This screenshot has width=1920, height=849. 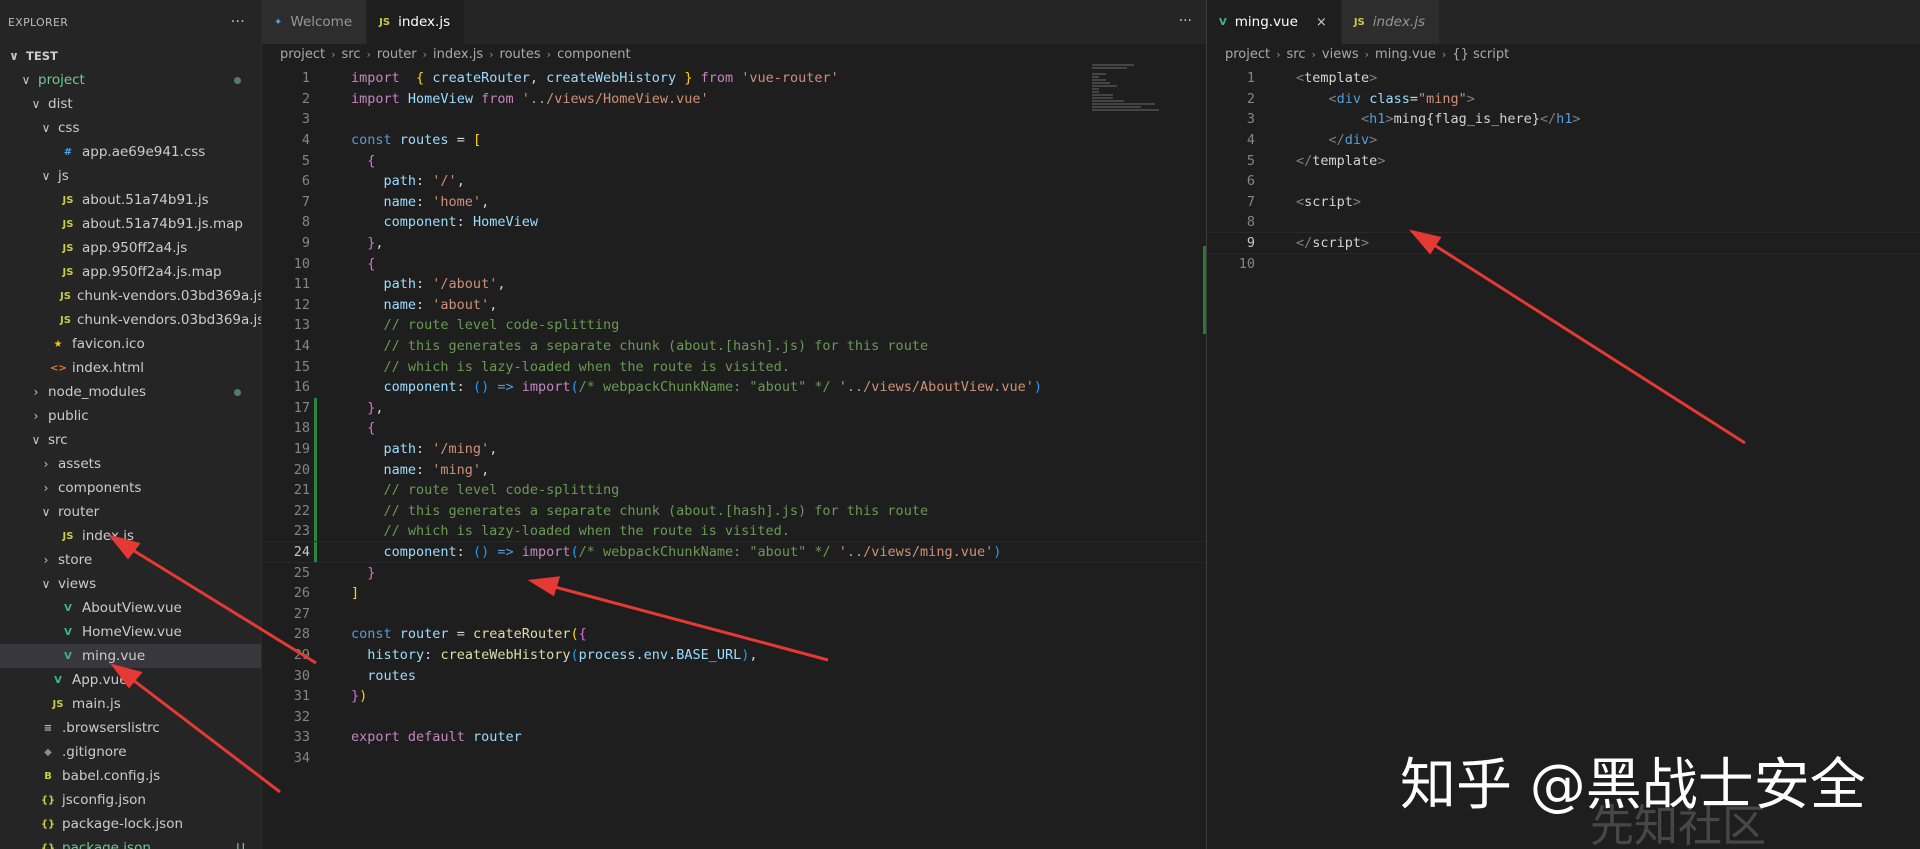 I want to click on chevron-right-icon: ›, so click(x=36, y=416).